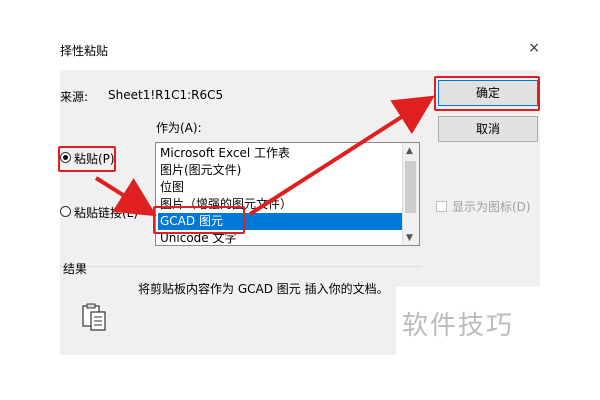  I want to click on arrow-to-gcad, so click(125, 196).